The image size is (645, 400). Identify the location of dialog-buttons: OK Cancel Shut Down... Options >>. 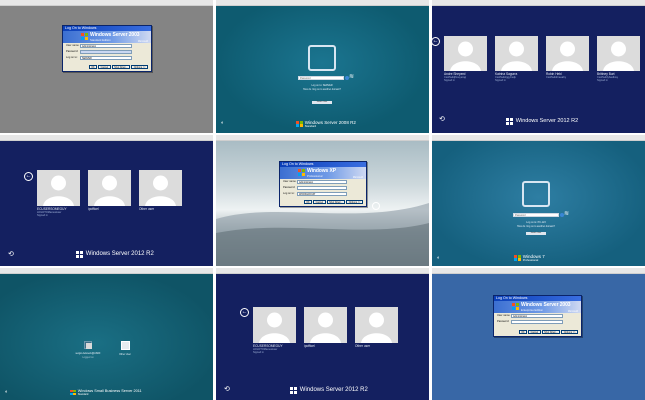
(548, 332).